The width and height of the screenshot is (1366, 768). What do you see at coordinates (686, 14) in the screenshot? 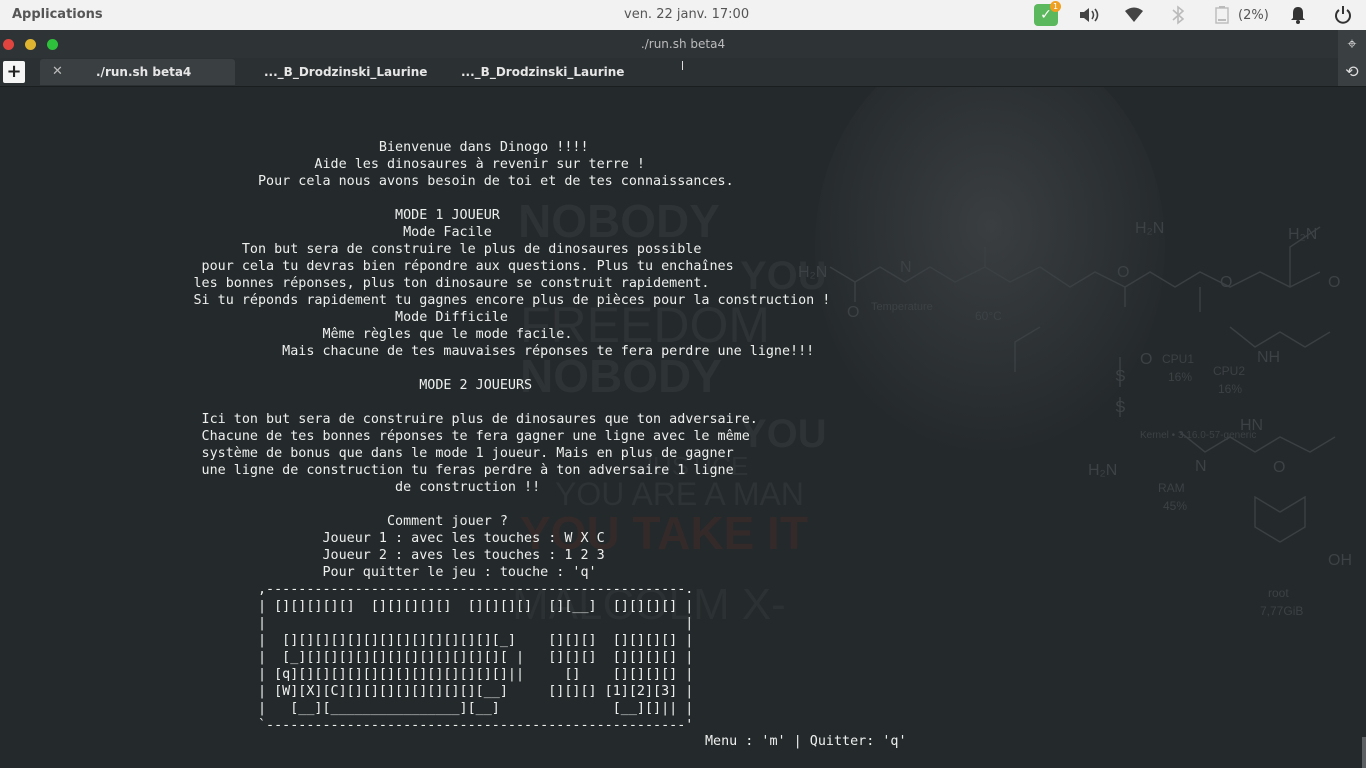
I see `panel-clock: ven. 22 janv. 17:00` at bounding box center [686, 14].